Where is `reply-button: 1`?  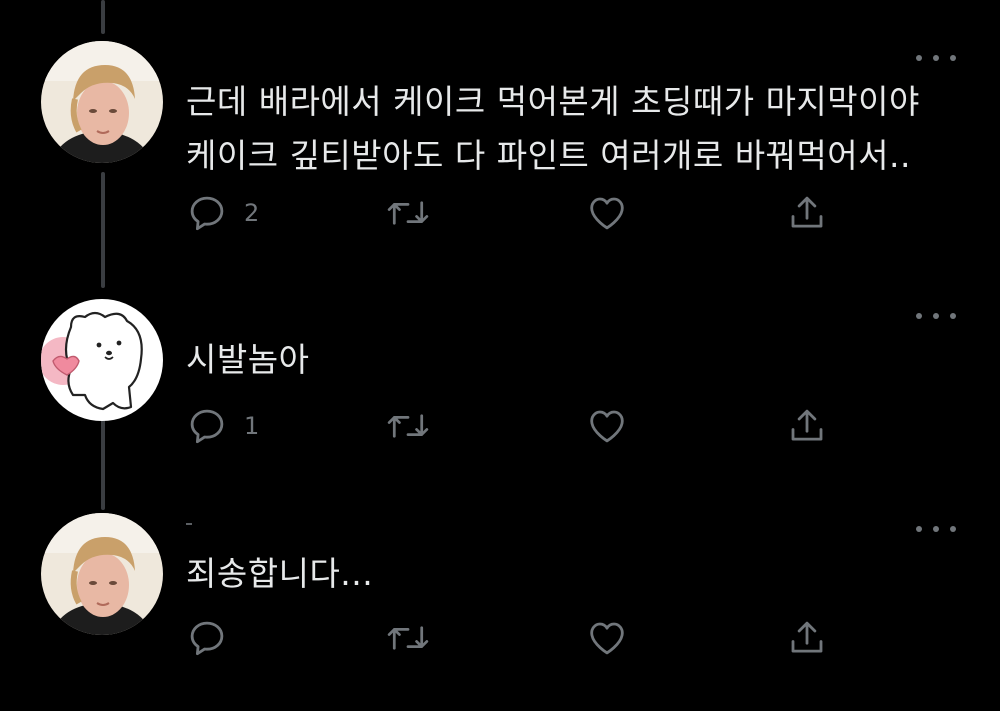 reply-button: 1 is located at coordinates (222, 426).